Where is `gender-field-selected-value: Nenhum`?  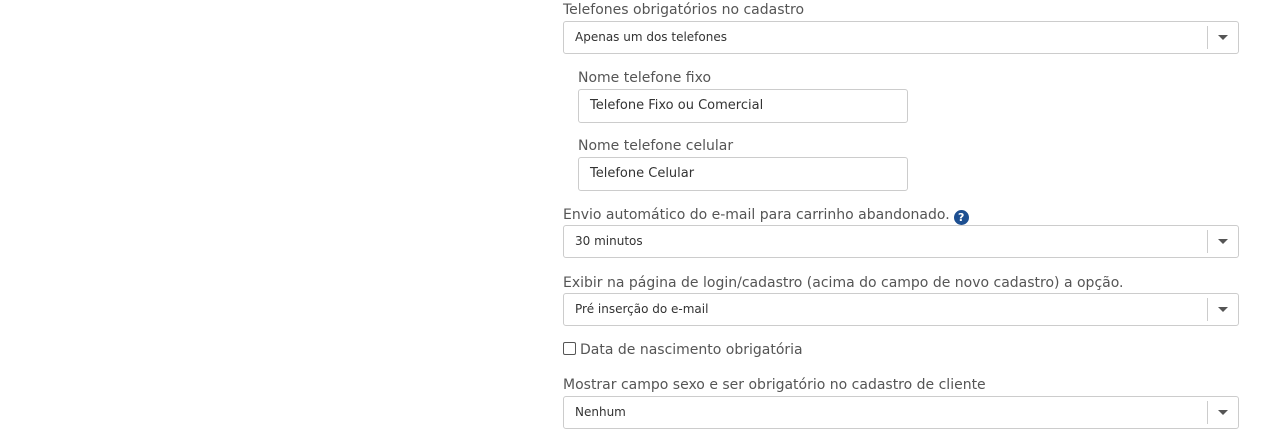 gender-field-selected-value: Nenhum is located at coordinates (600, 412).